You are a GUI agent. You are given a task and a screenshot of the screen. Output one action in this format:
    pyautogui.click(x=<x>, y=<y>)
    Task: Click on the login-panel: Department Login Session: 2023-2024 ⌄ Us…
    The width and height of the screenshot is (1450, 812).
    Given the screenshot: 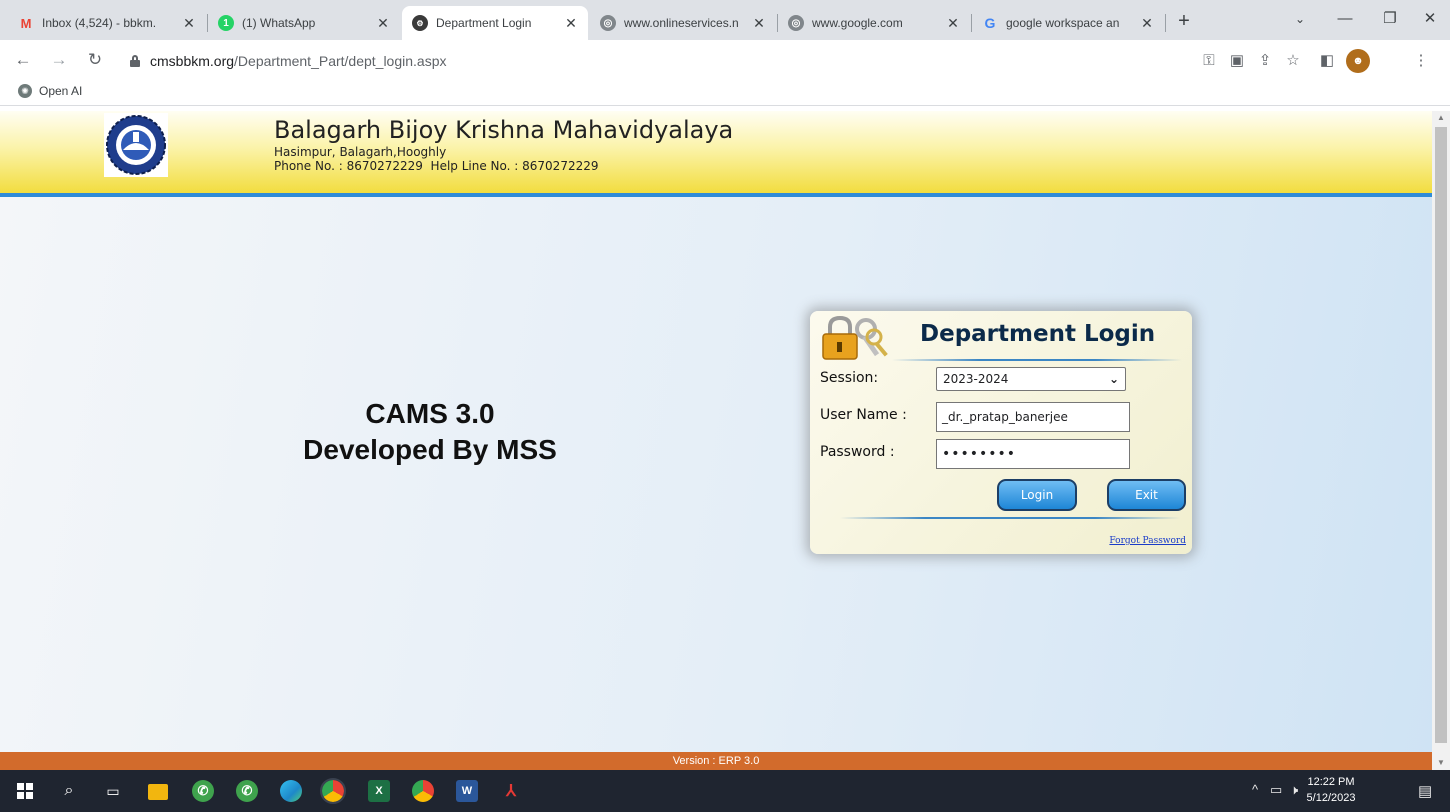 What is the action you would take?
    pyautogui.click(x=1001, y=432)
    